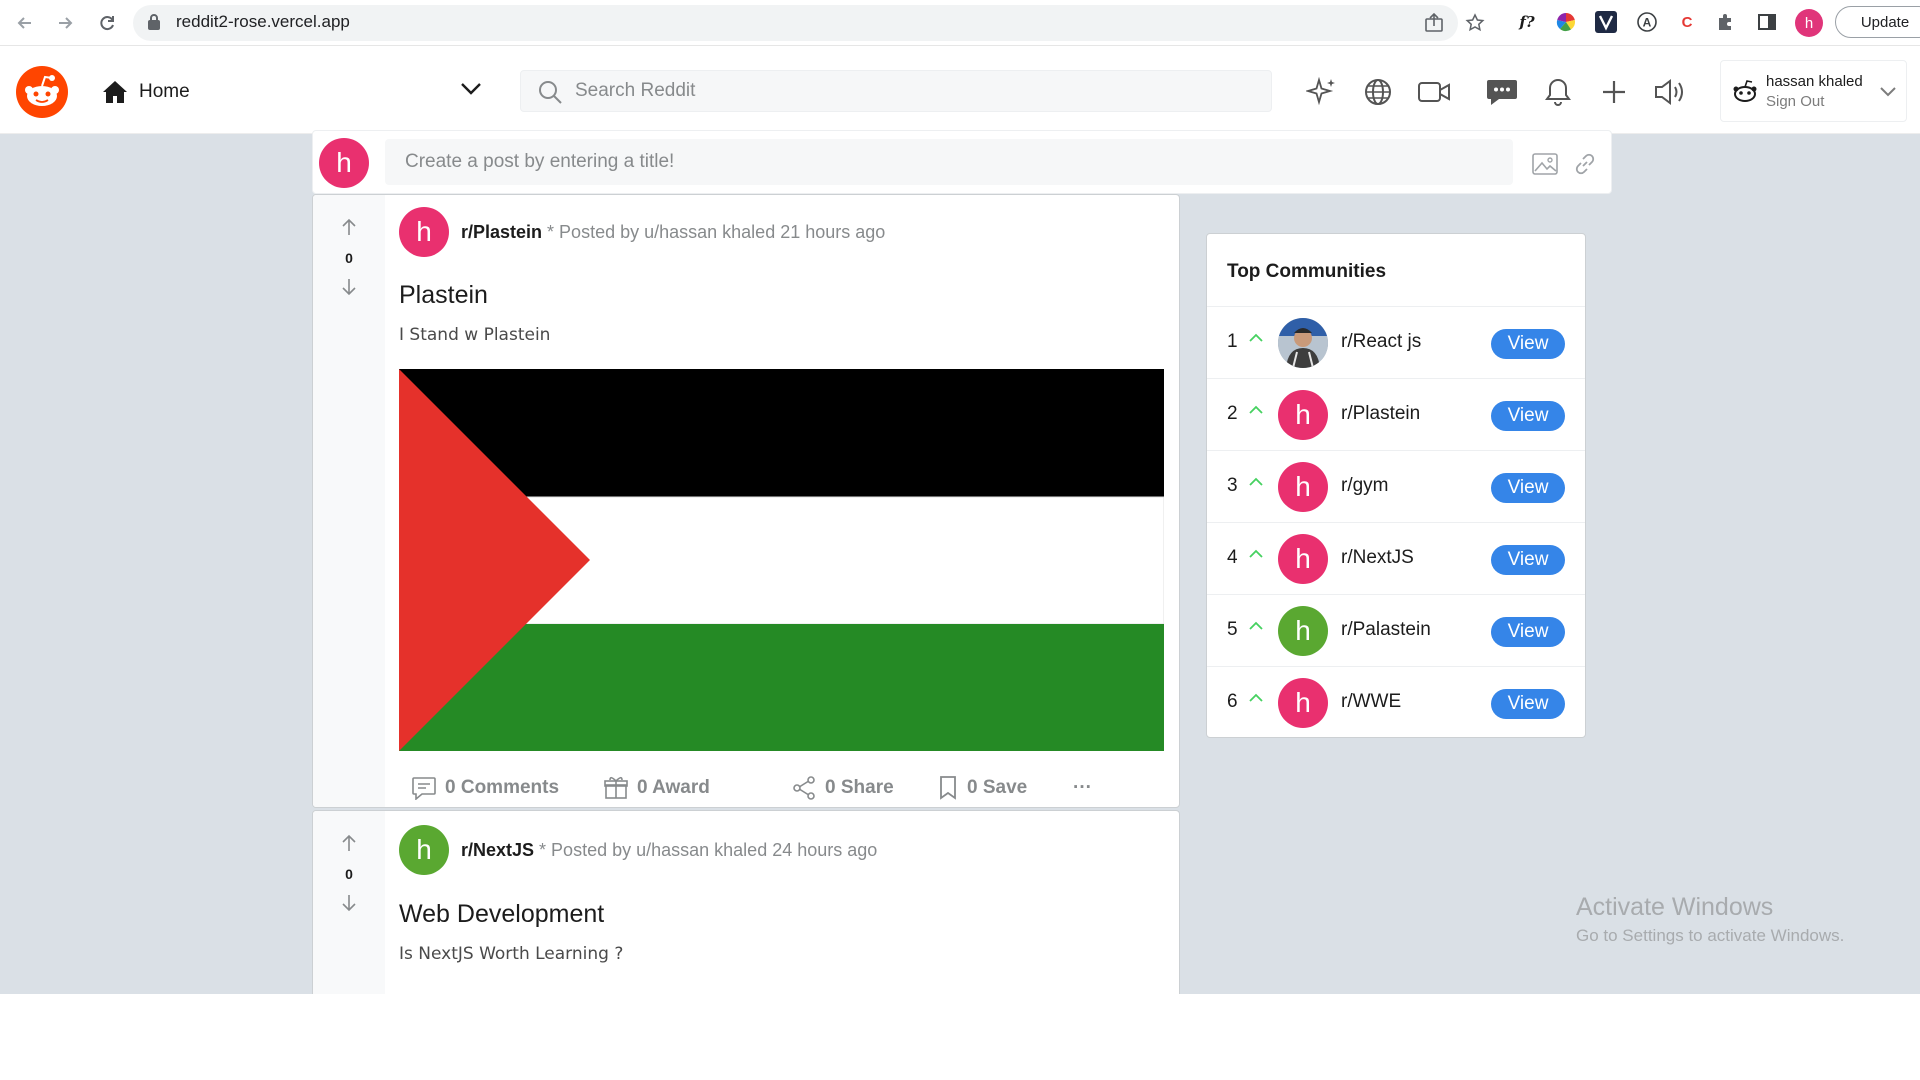 The image size is (1920, 1080). What do you see at coordinates (1386, 630) in the screenshot?
I see `community-name: r/Palastein` at bounding box center [1386, 630].